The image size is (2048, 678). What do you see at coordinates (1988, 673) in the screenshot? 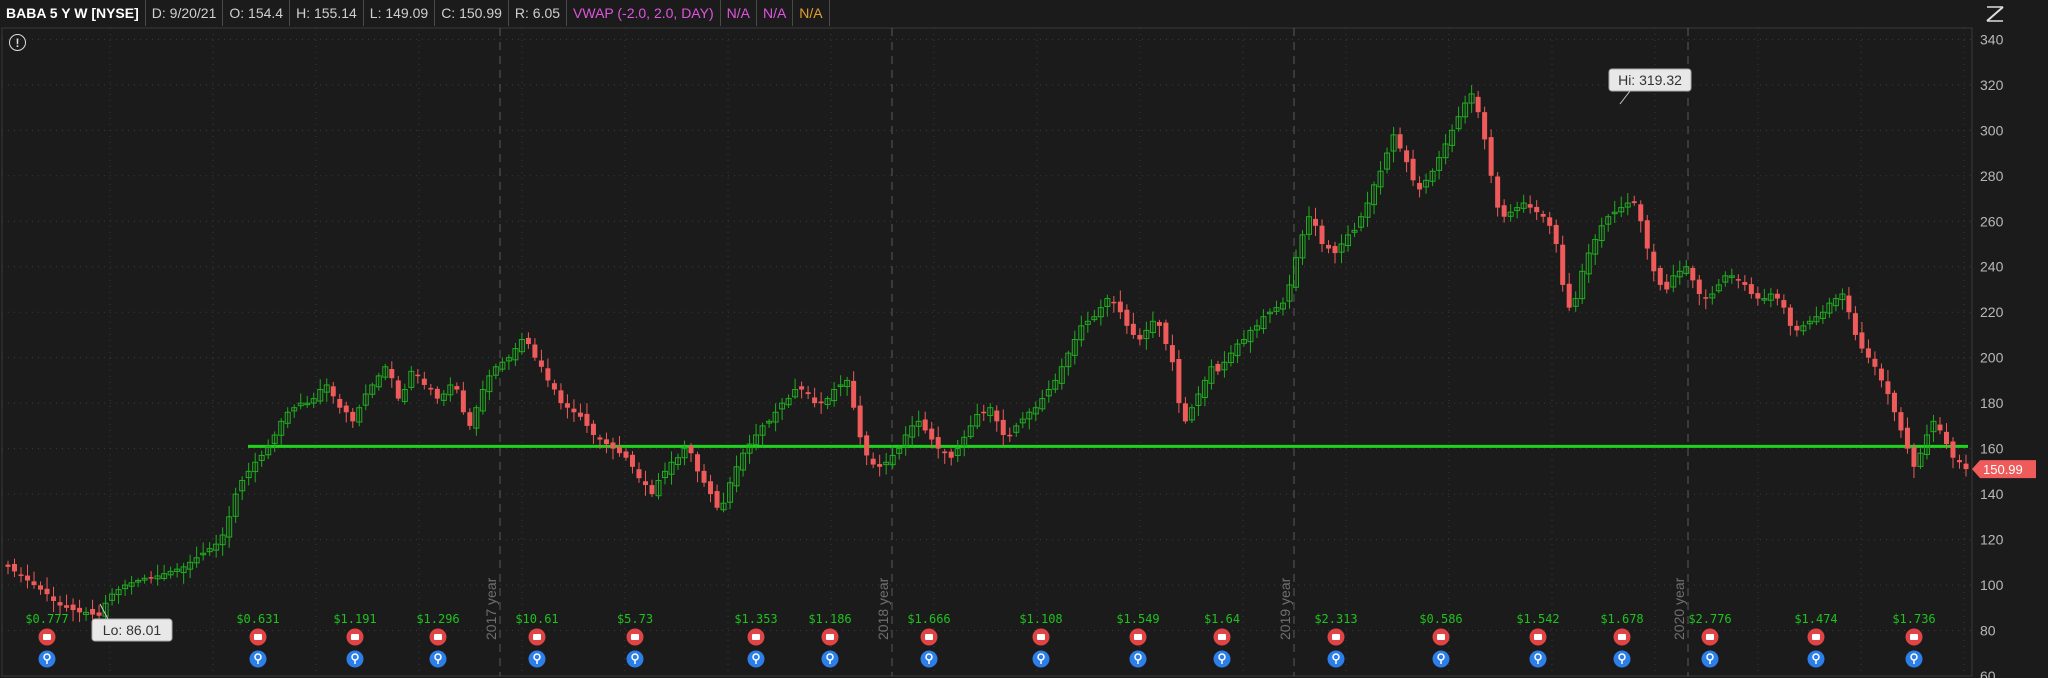
I see `price-tick-label: 60` at bounding box center [1988, 673].